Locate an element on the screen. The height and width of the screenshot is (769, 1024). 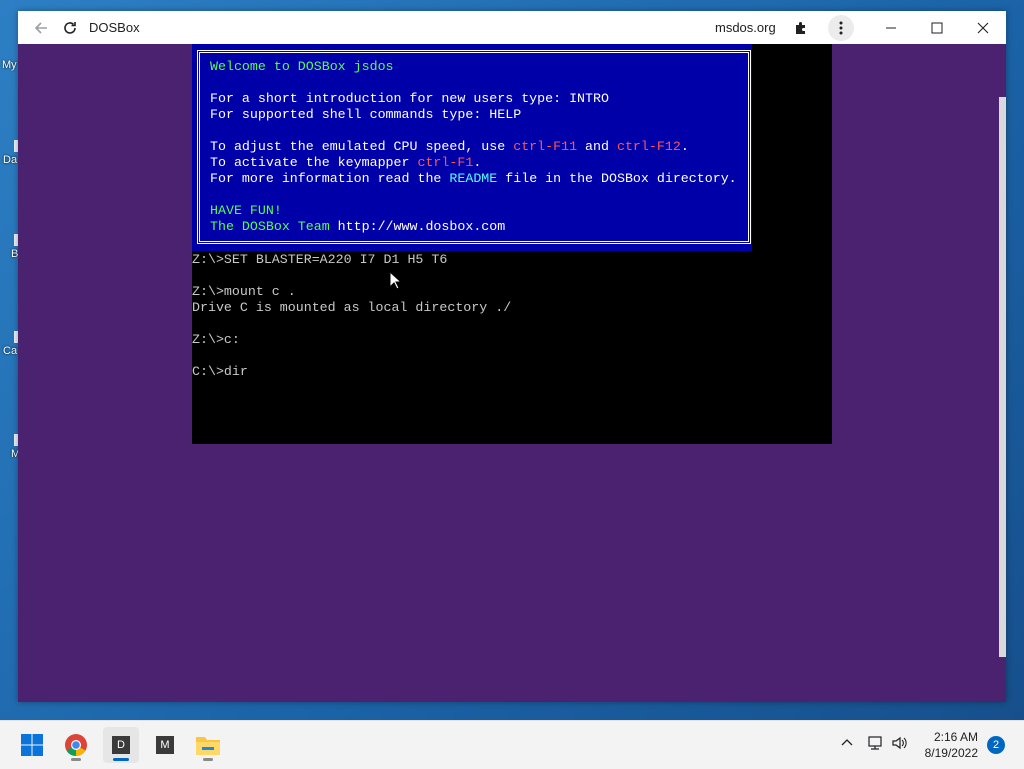
system-clock: 2:16 AM 8/19/2022 is located at coordinates (951, 745).